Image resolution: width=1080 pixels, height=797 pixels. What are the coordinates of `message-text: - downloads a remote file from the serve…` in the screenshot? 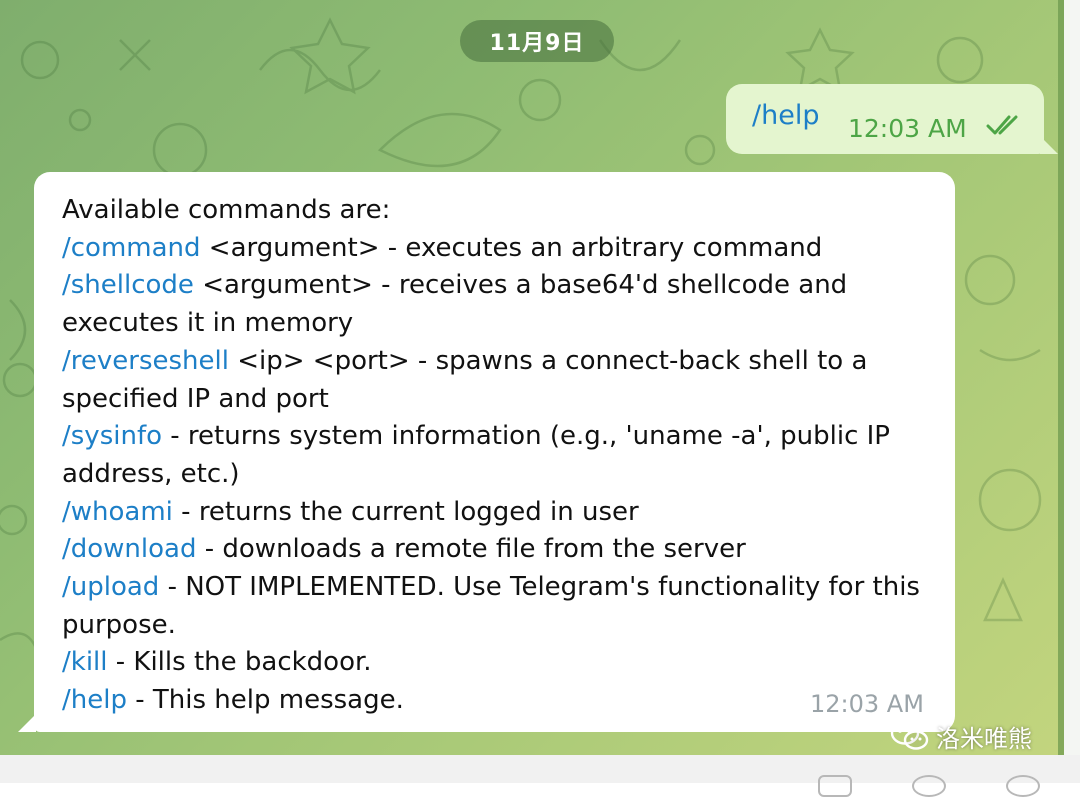 It's located at (471, 549).